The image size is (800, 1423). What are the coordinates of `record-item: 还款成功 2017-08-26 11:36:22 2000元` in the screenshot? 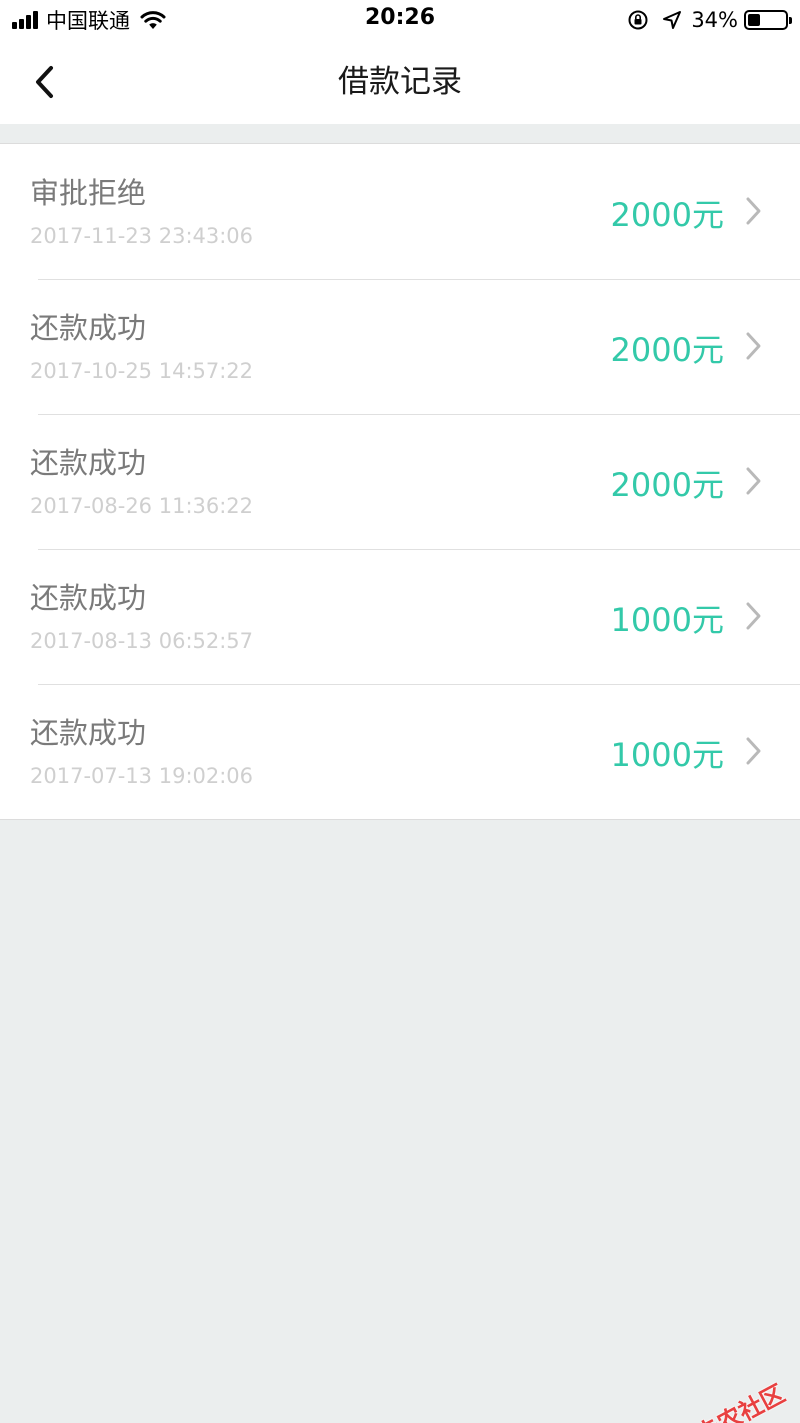 It's located at (400, 481).